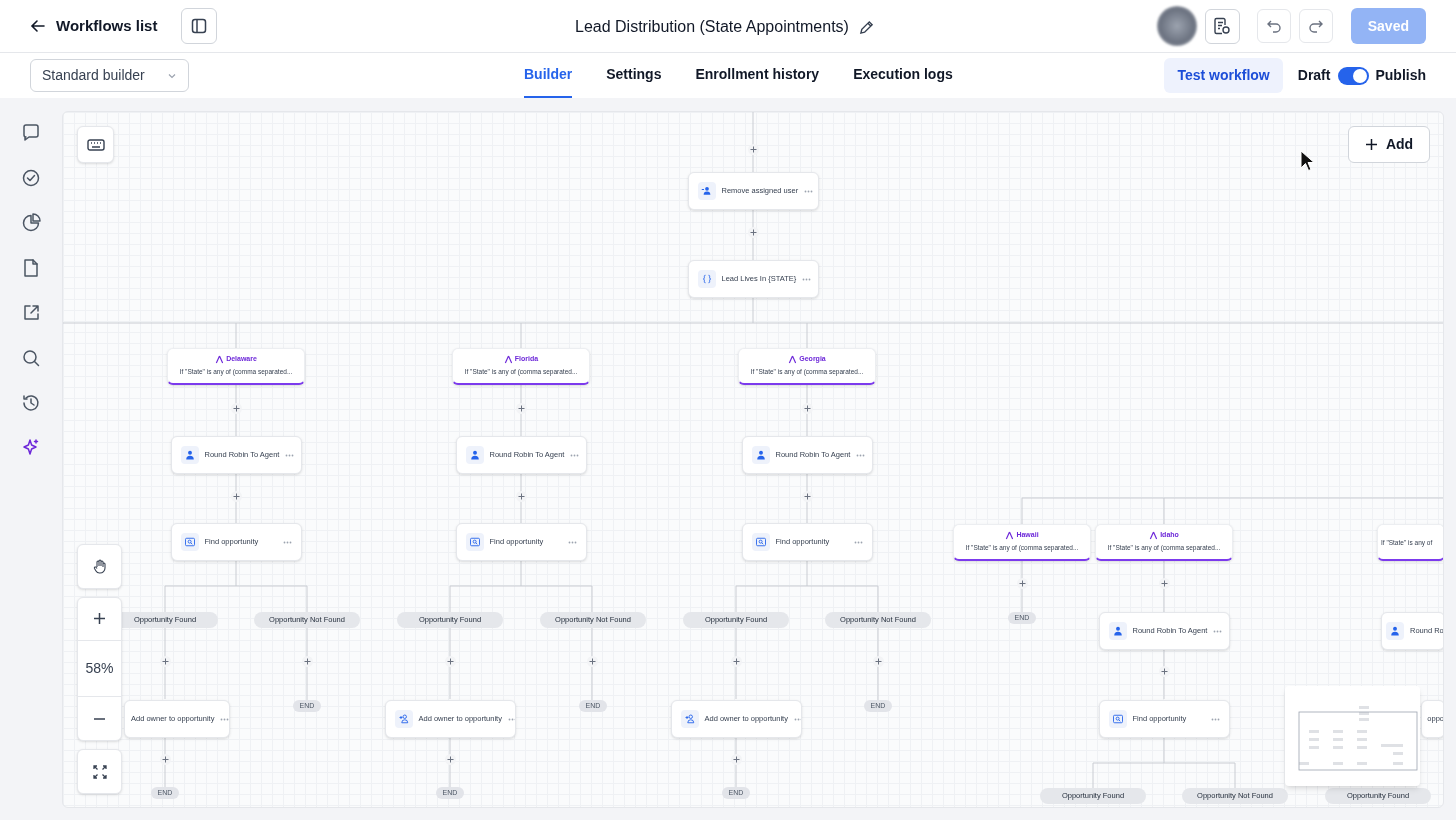  What do you see at coordinates (94, 26) in the screenshot?
I see `back-link: Workflows list` at bounding box center [94, 26].